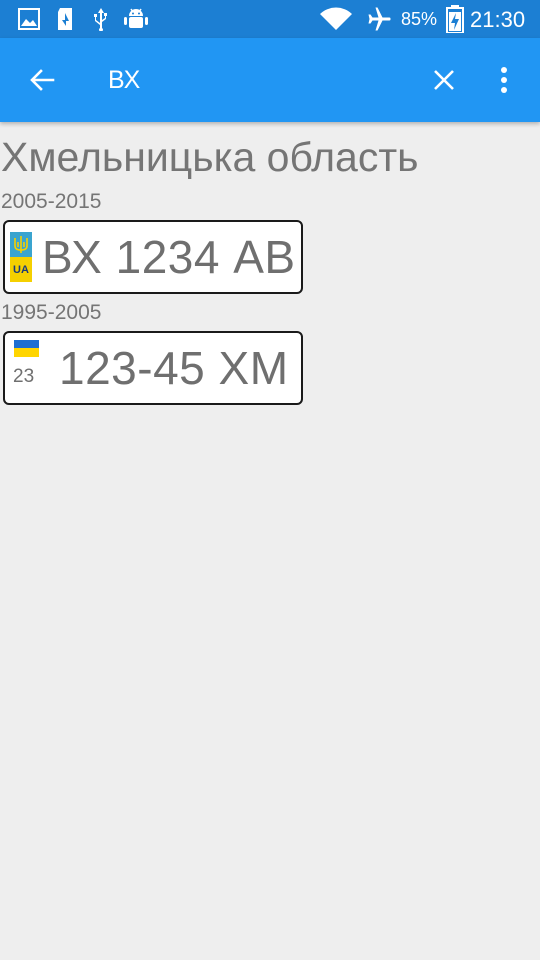 The image size is (540, 960). Describe the element at coordinates (51, 201) in the screenshot. I see `period-label: 2005-2015` at that location.